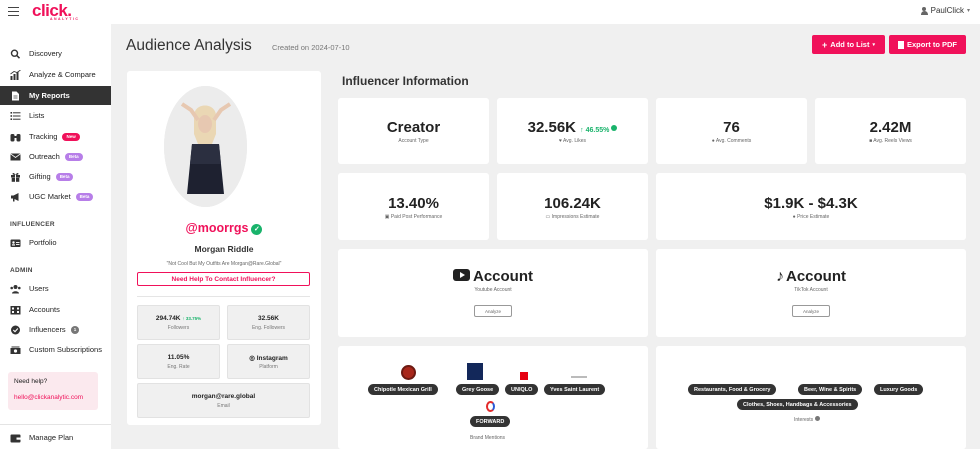  What do you see at coordinates (924, 10) in the screenshot?
I see `user-icon` at bounding box center [924, 10].